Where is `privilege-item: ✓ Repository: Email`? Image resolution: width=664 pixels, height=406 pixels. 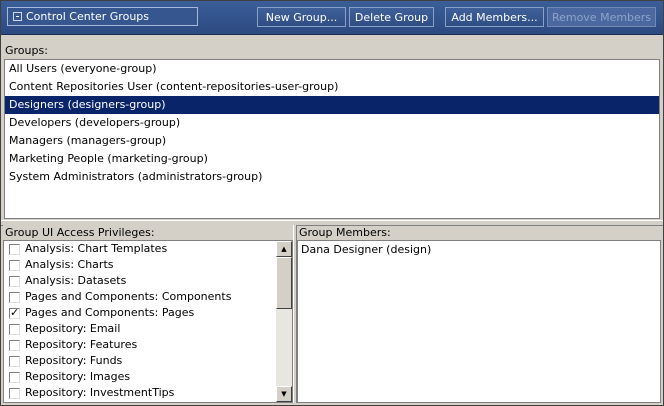
privilege-item: ✓ Repository: Email is located at coordinates (148, 329).